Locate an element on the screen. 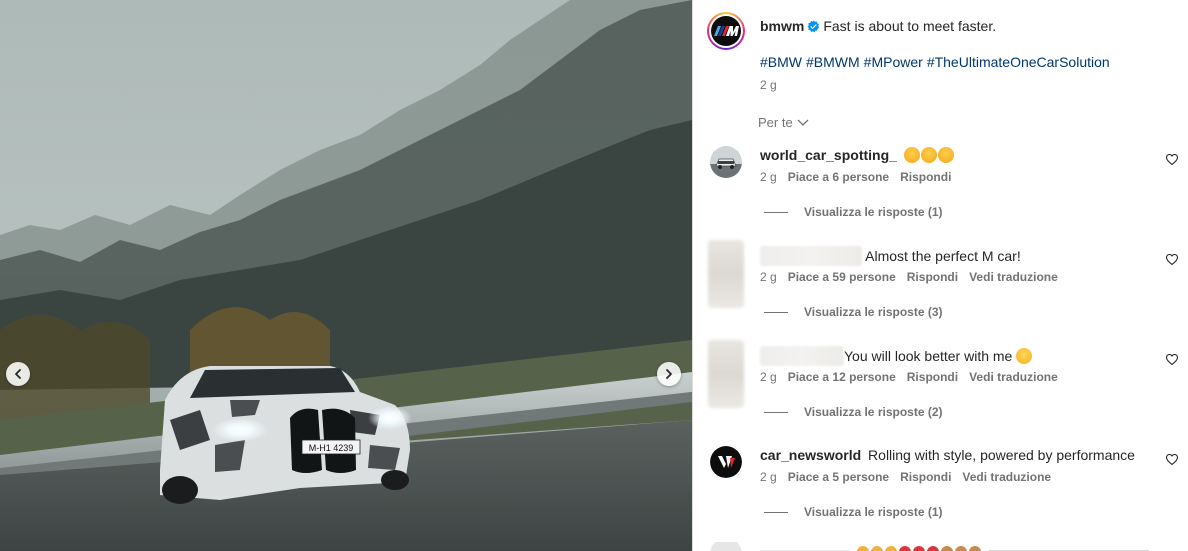  author-avatar is located at coordinates (726, 31).